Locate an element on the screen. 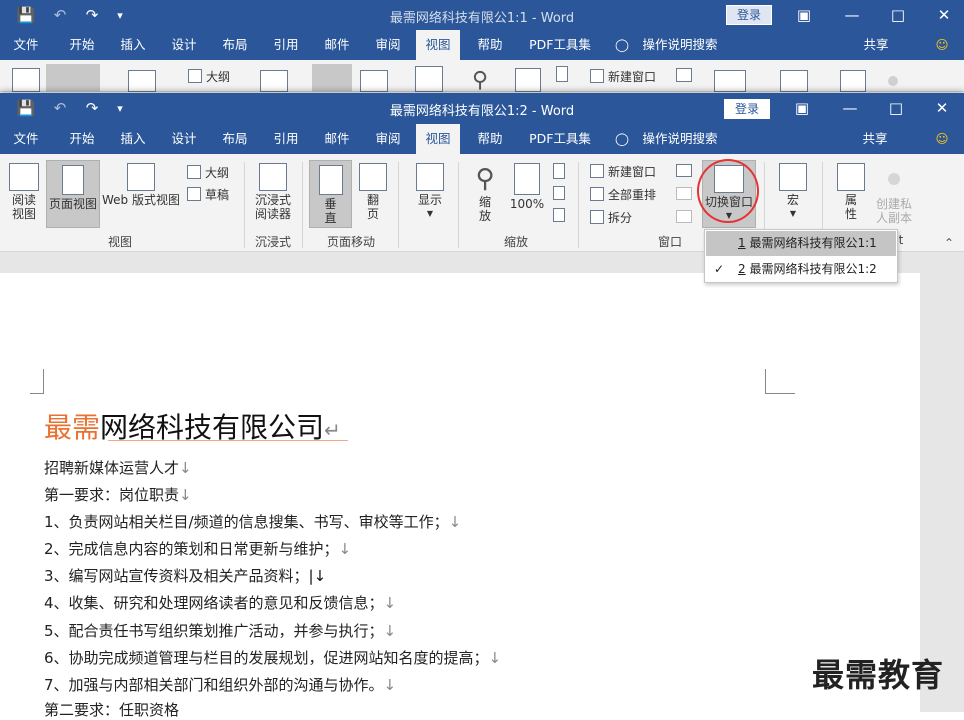 The height and width of the screenshot is (720, 964). share-button: 共享 is located at coordinates (875, 139).